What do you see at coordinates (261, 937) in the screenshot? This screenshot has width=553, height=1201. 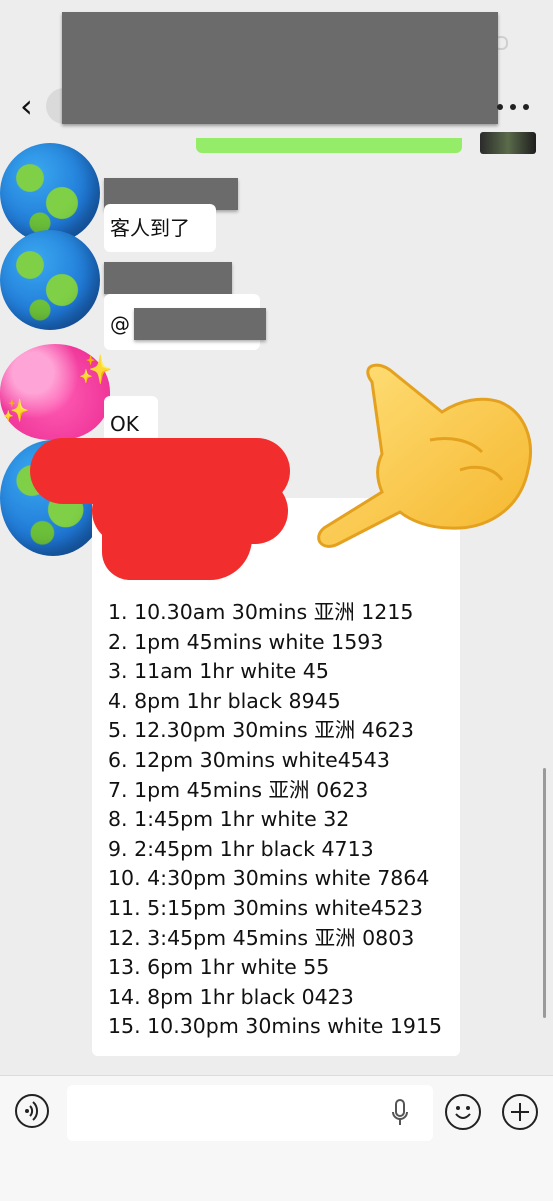 I see `list-item: 12. 3:45pm 45mins 亚洲 0803` at bounding box center [261, 937].